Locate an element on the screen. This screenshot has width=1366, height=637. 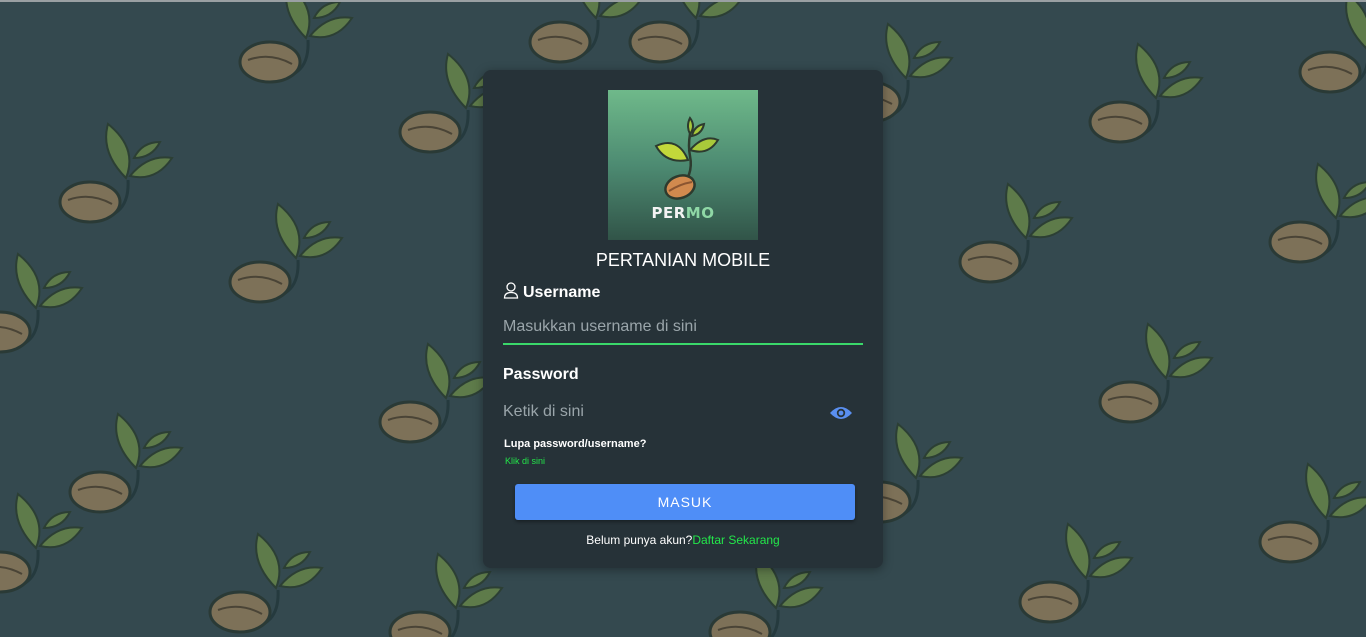
password-input is located at coordinates (663, 412).